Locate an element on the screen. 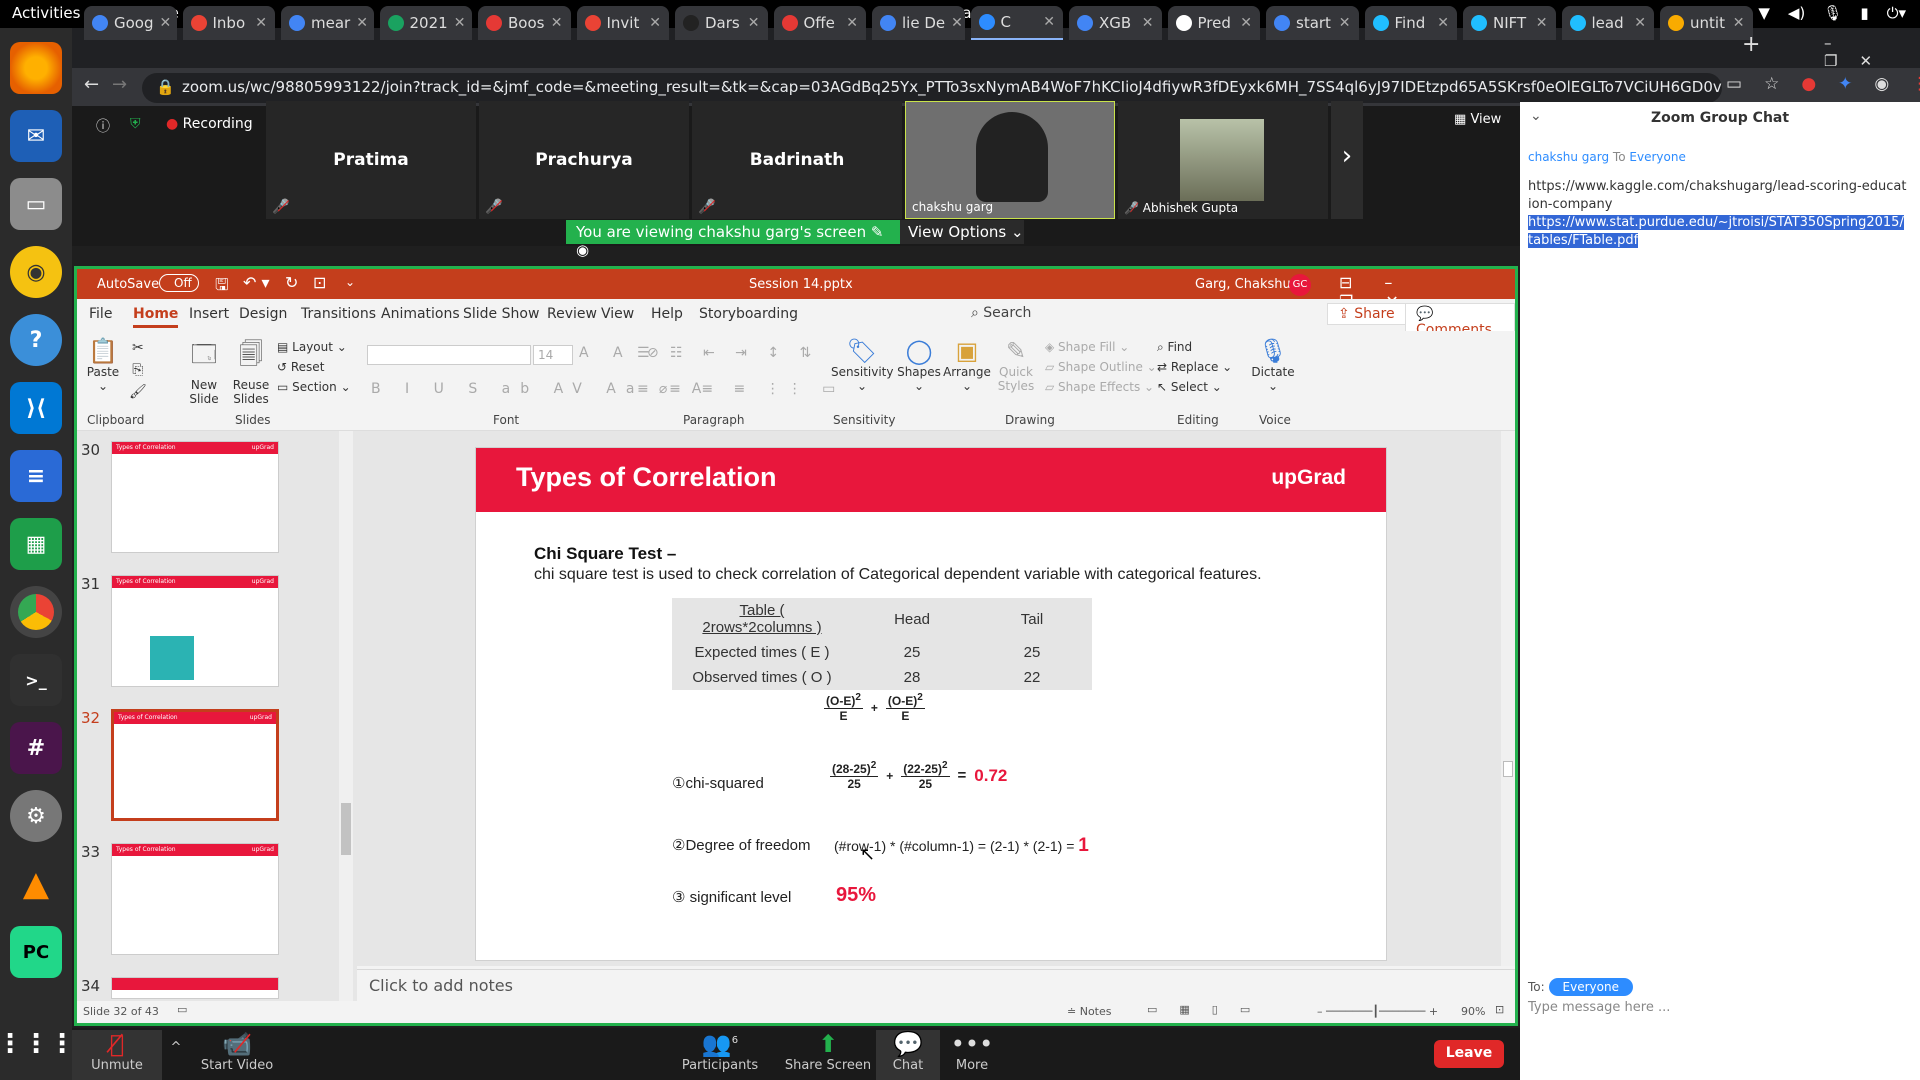 Image resolution: width=1920 pixels, height=1080 pixels. back-icon: ← is located at coordinates (91, 84).